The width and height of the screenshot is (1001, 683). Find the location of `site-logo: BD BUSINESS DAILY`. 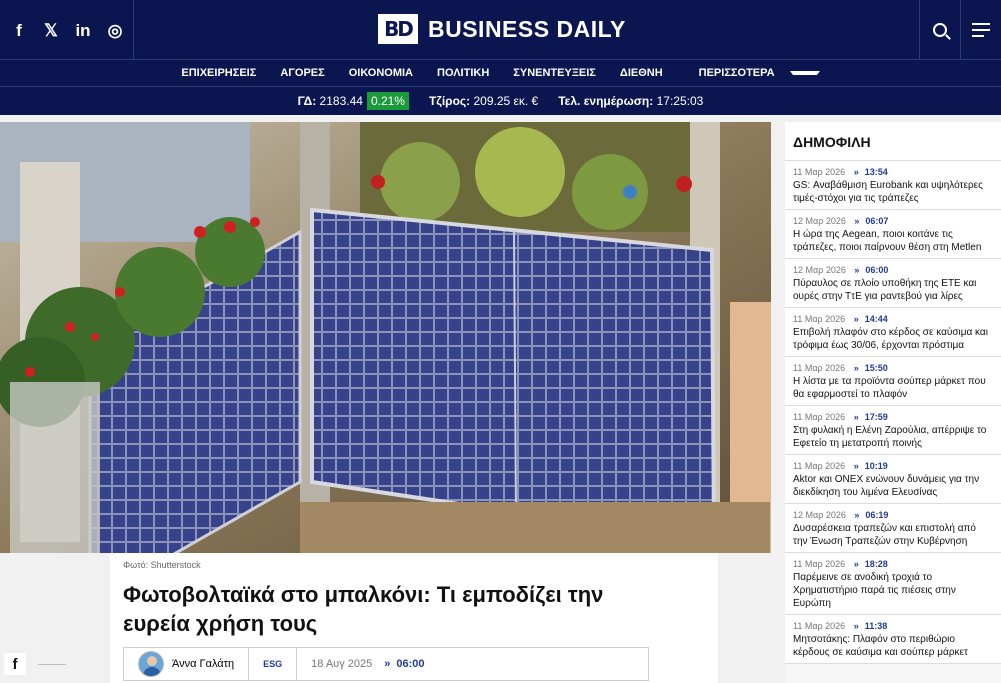

site-logo: BD BUSINESS DAILY is located at coordinates (502, 29).